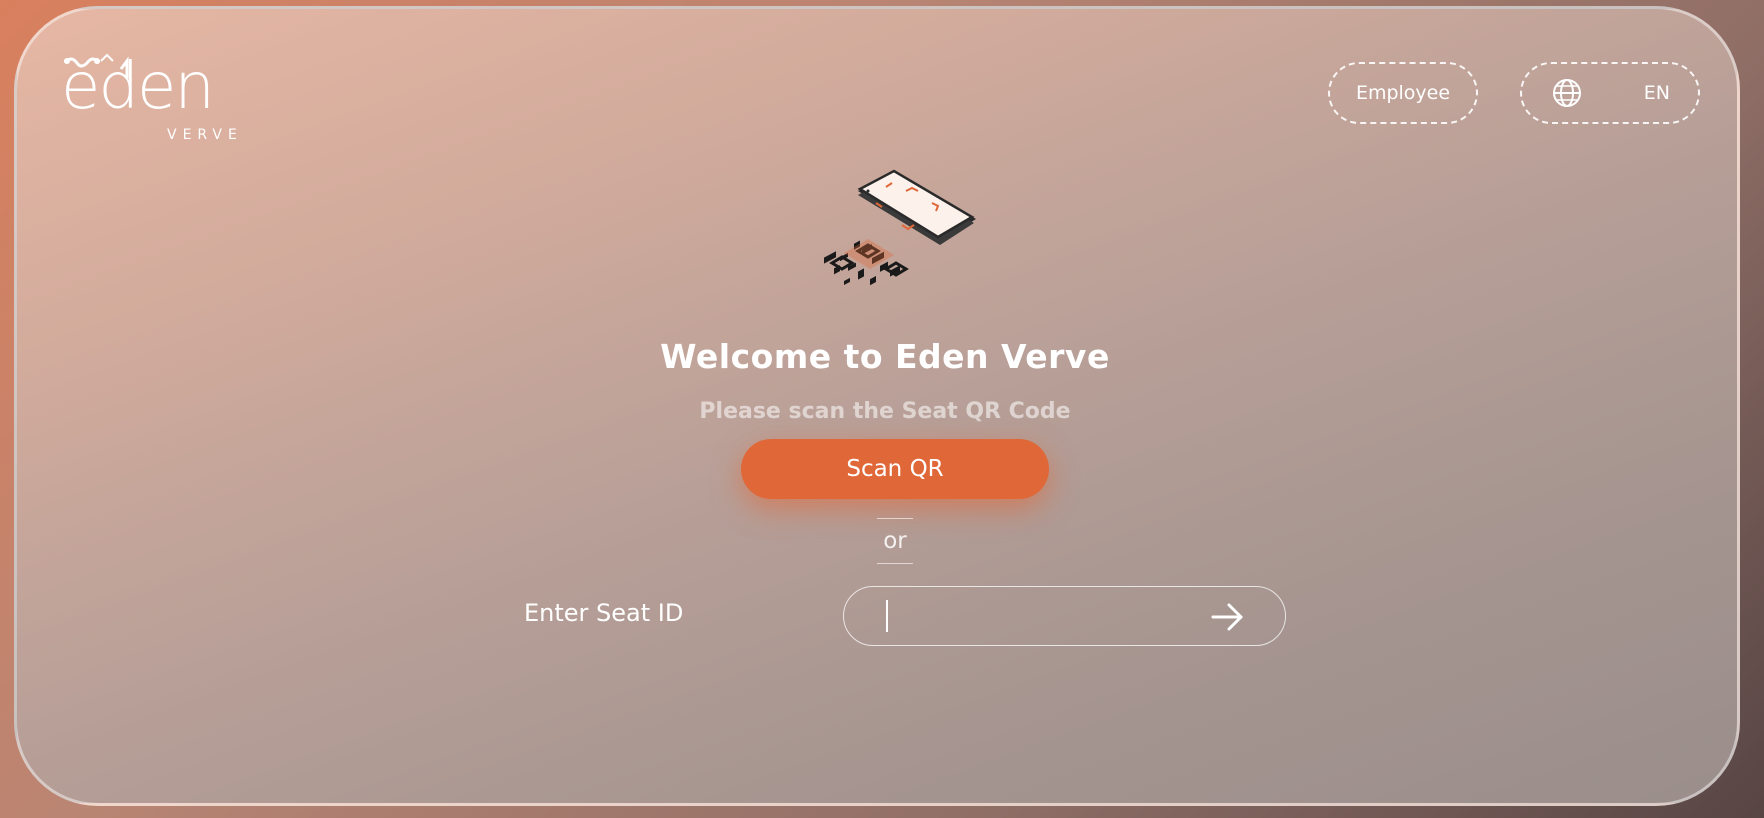 This screenshot has height=818, width=1764. What do you see at coordinates (604, 613) in the screenshot?
I see `seat-id-label: Enter Seat ID` at bounding box center [604, 613].